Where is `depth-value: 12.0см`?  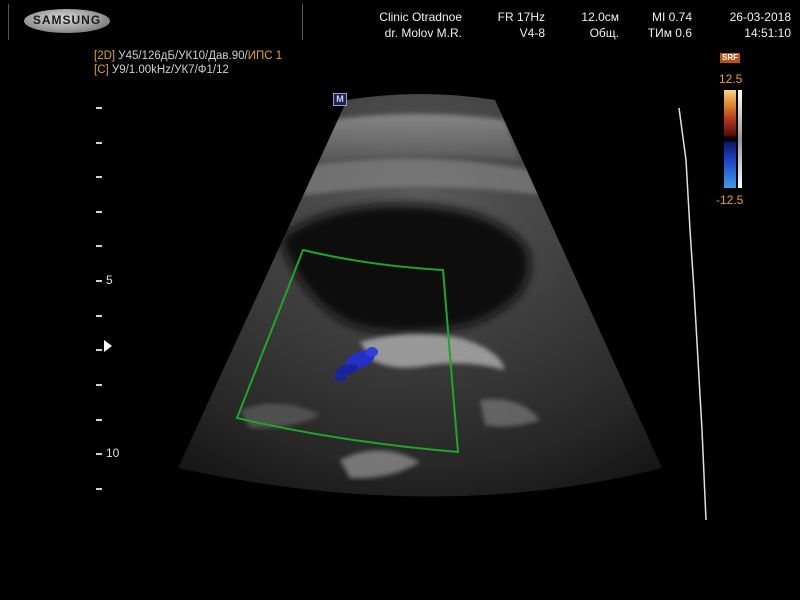 depth-value: 12.0см is located at coordinates (600, 17).